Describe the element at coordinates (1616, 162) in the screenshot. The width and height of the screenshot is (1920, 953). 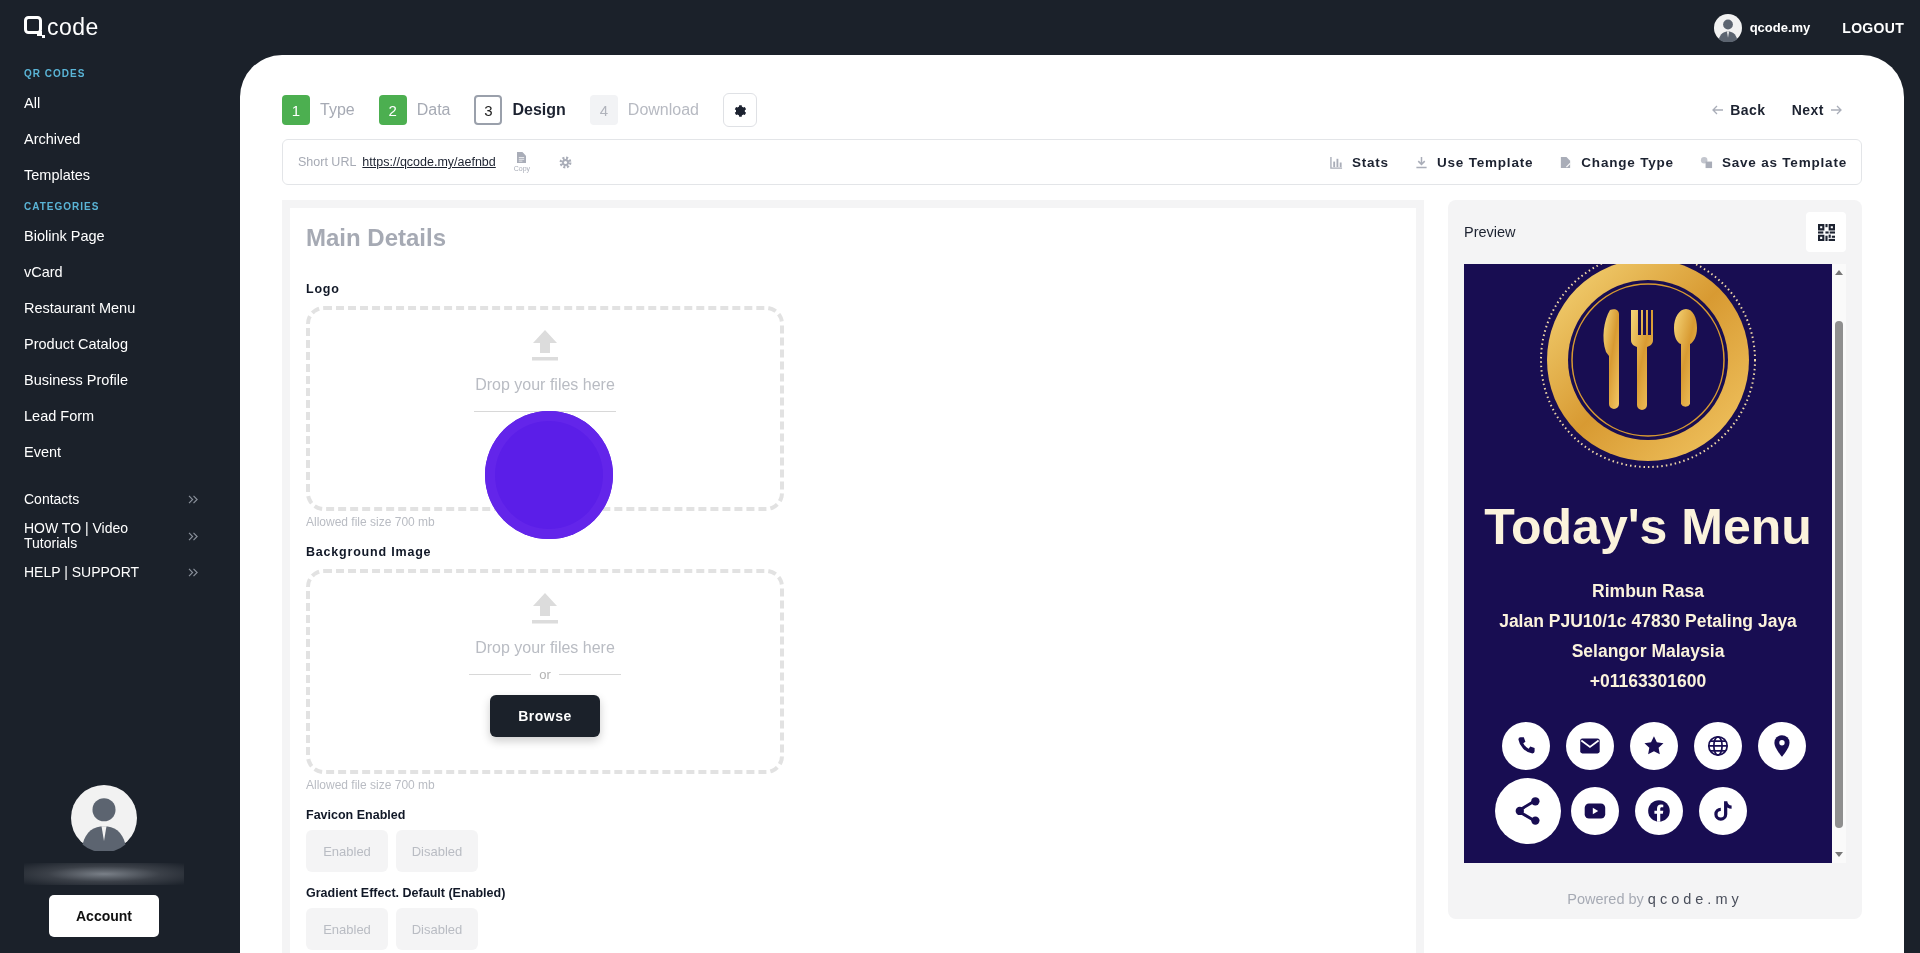
I see `toolbar-button: Change Type` at that location.